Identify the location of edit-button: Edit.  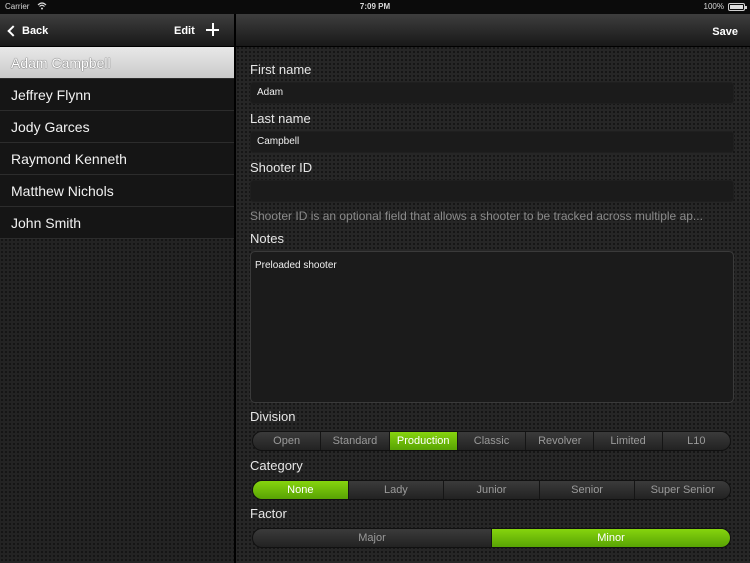
(184, 31).